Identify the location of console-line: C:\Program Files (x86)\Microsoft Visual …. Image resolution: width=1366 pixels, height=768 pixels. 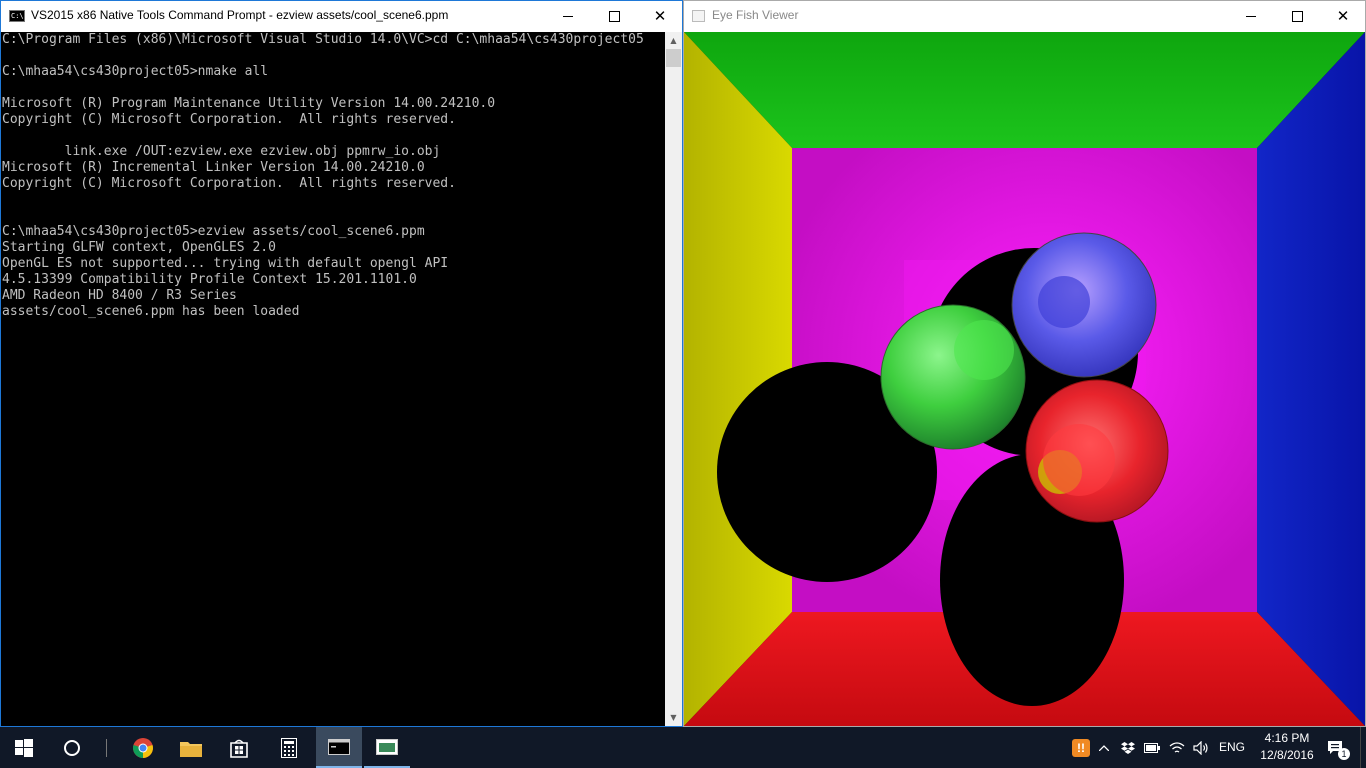
(323, 39).